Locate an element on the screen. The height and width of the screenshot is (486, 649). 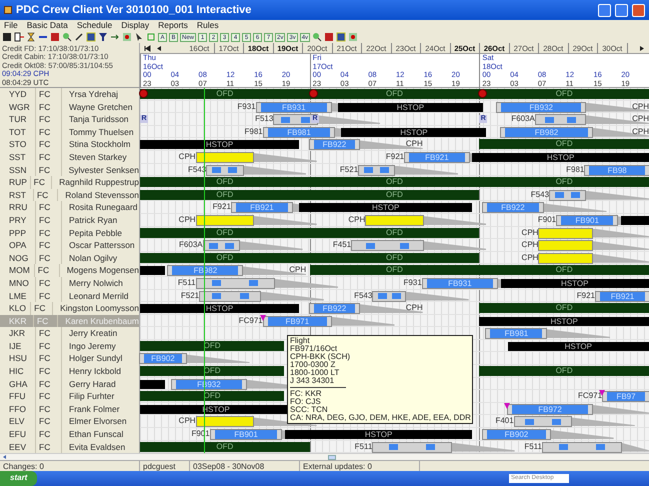
crew-name: Tommy Thuelsen is located at coordinates (101, 132).